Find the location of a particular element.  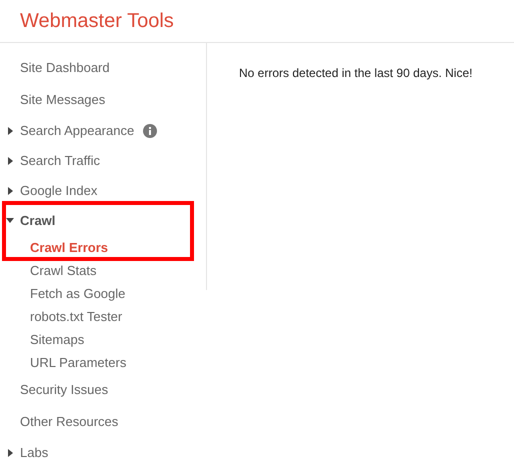

nav-link: Site Messages is located at coordinates (63, 100).